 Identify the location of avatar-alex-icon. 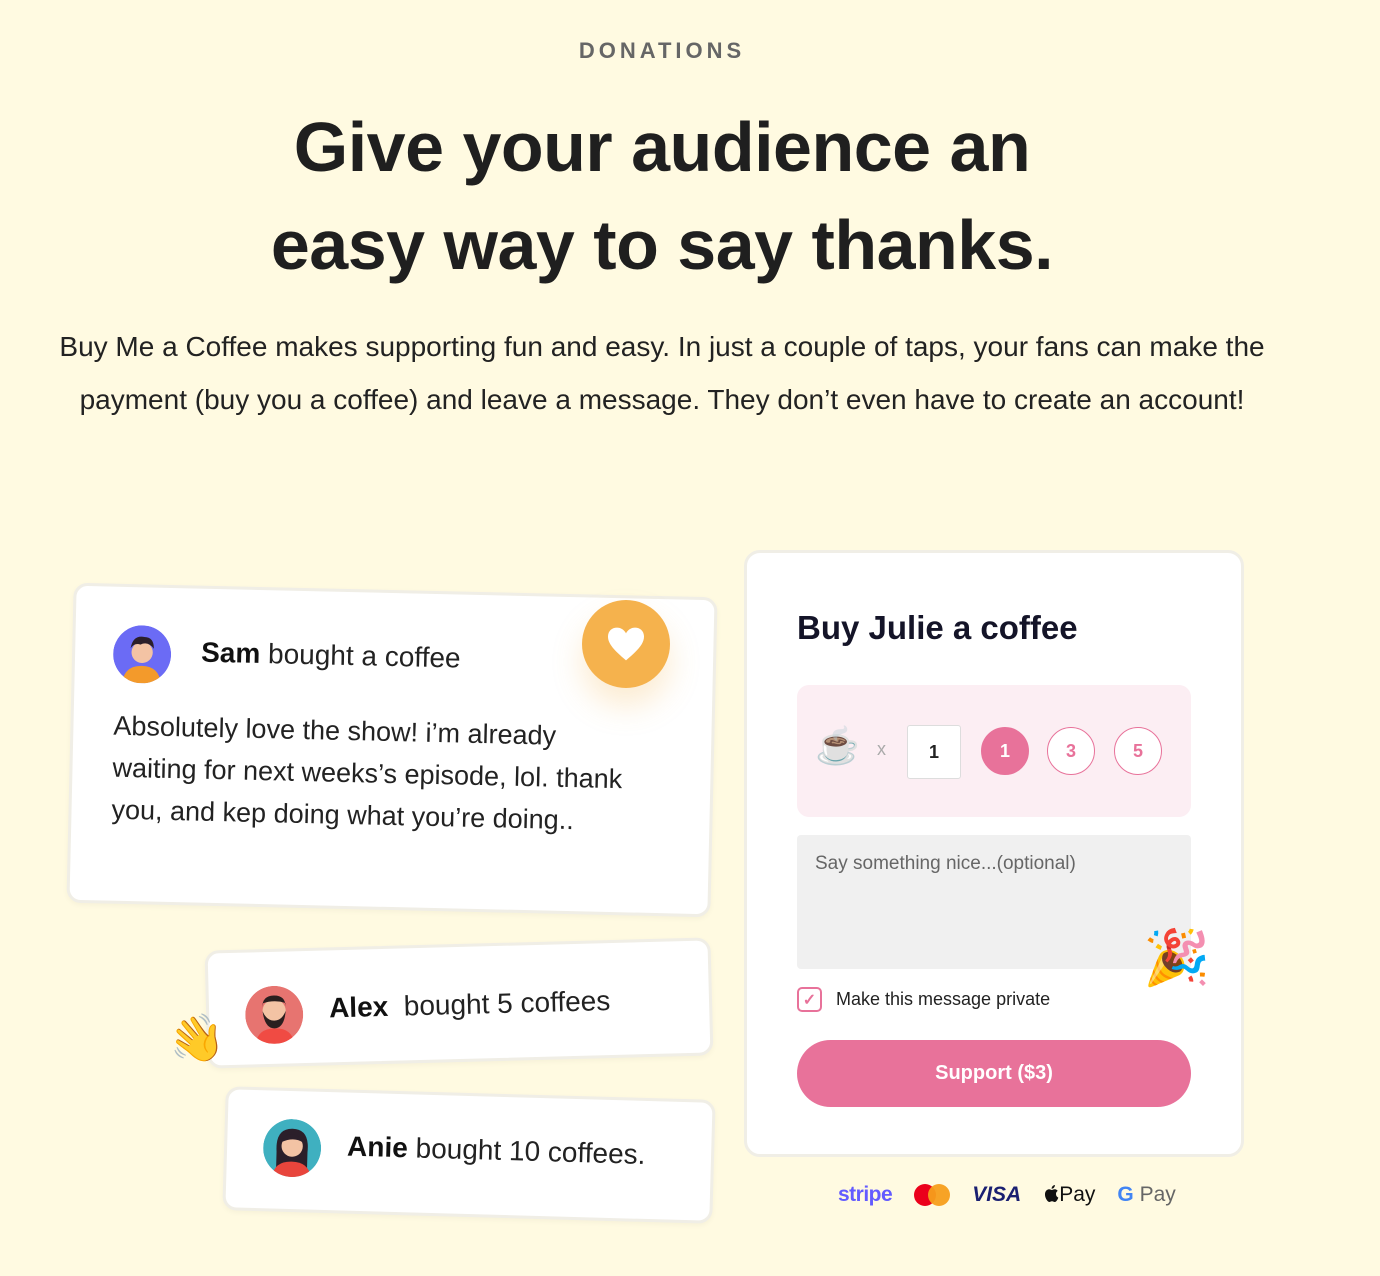
(274, 1015).